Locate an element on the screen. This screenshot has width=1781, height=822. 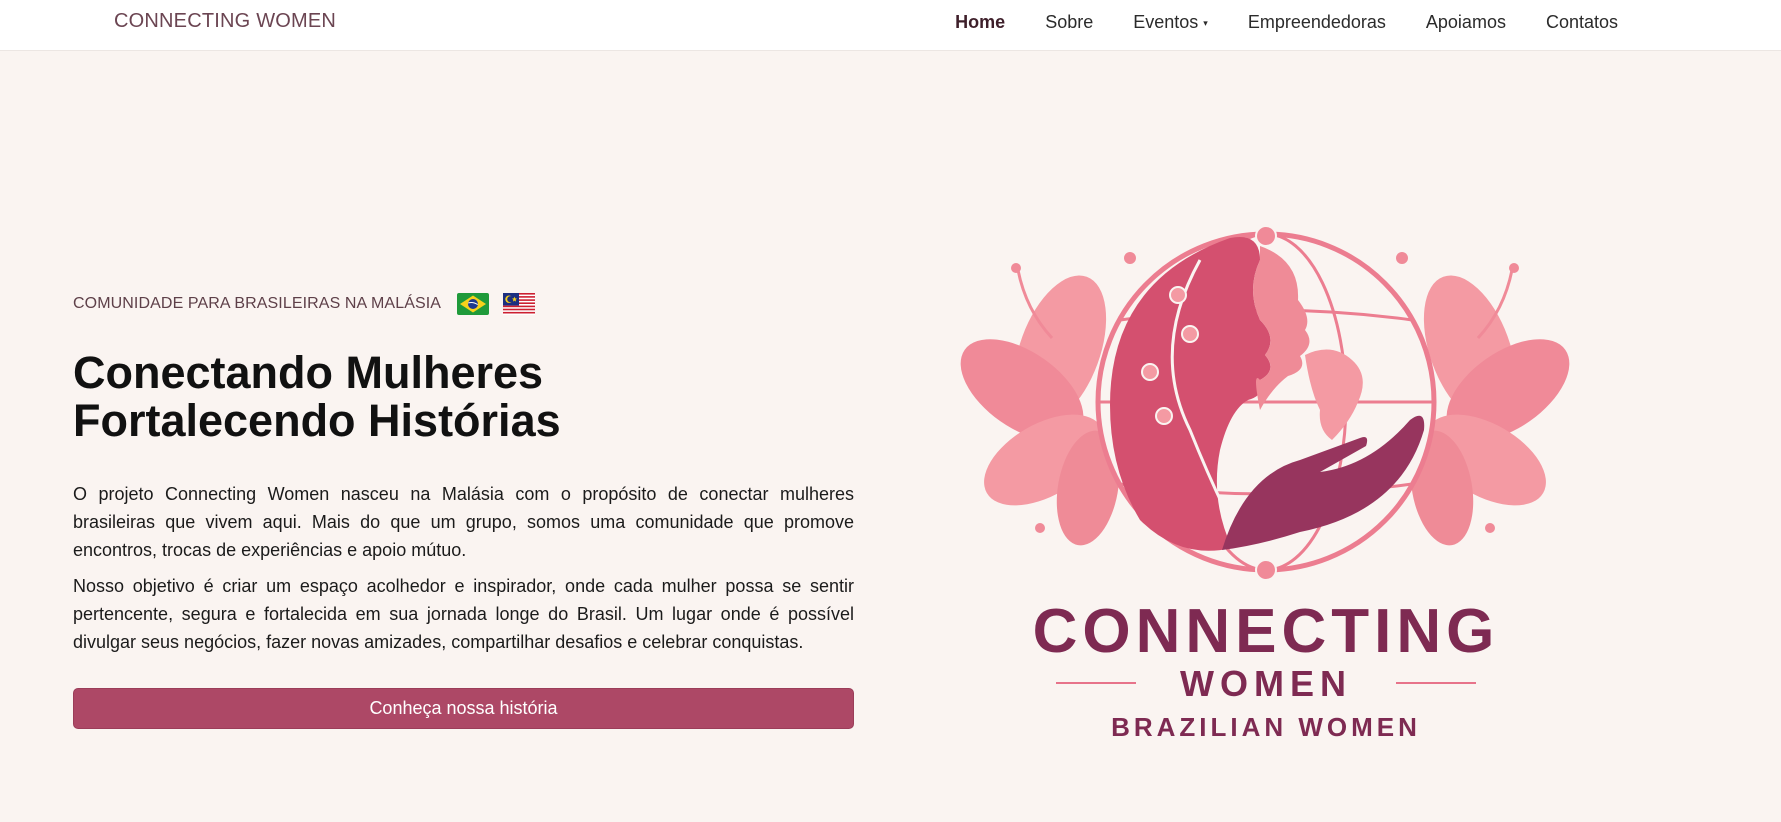
logo-text-brazilian-women: BRAZILIAN WOMEN is located at coordinates (1266, 727).